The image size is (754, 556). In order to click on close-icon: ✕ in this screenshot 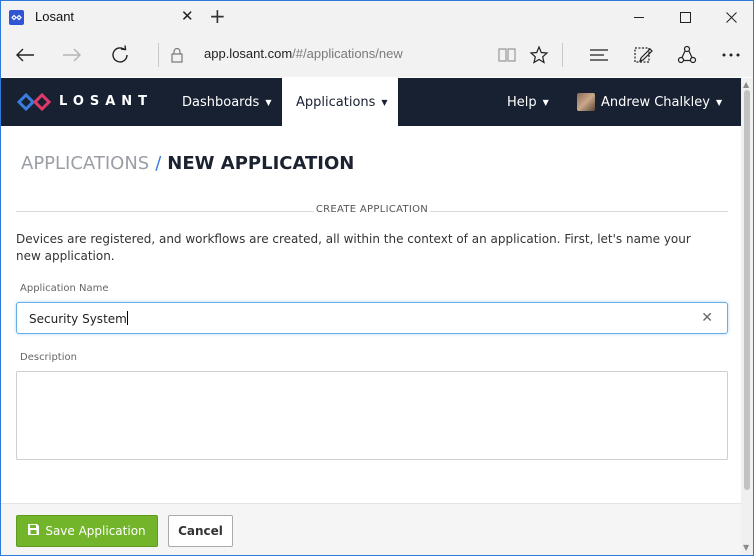, I will do `click(707, 318)`.